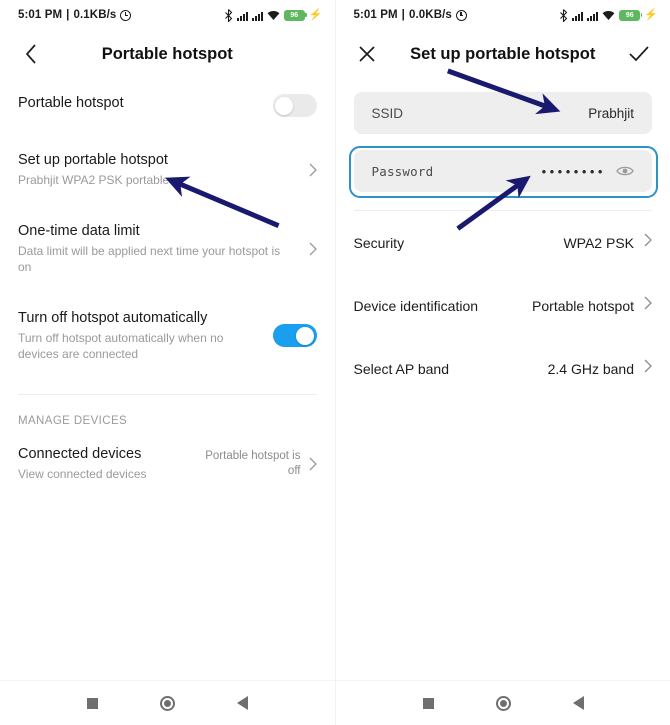 Image resolution: width=670 pixels, height=725 pixels. I want to click on page-title: Set up portable hotspot, so click(503, 53).